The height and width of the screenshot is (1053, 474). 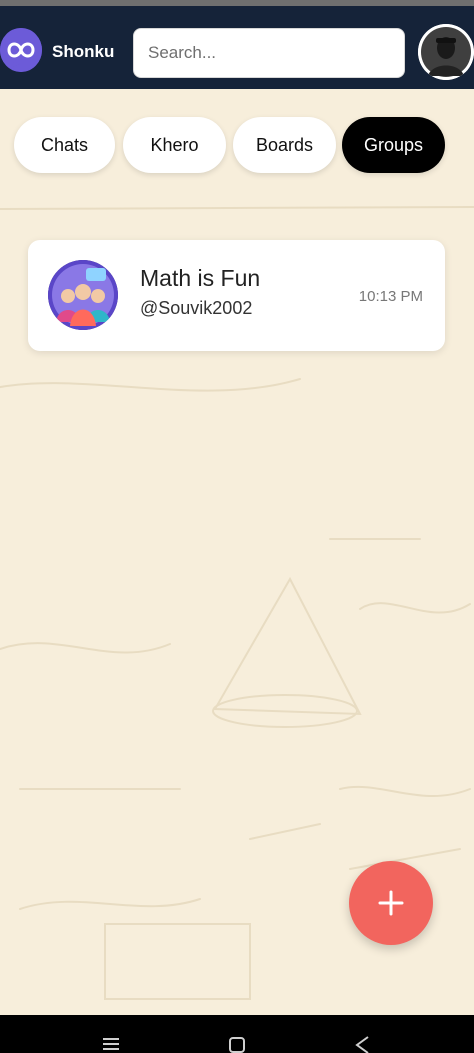 I want to click on group-title: Math is Fun, so click(x=200, y=278).